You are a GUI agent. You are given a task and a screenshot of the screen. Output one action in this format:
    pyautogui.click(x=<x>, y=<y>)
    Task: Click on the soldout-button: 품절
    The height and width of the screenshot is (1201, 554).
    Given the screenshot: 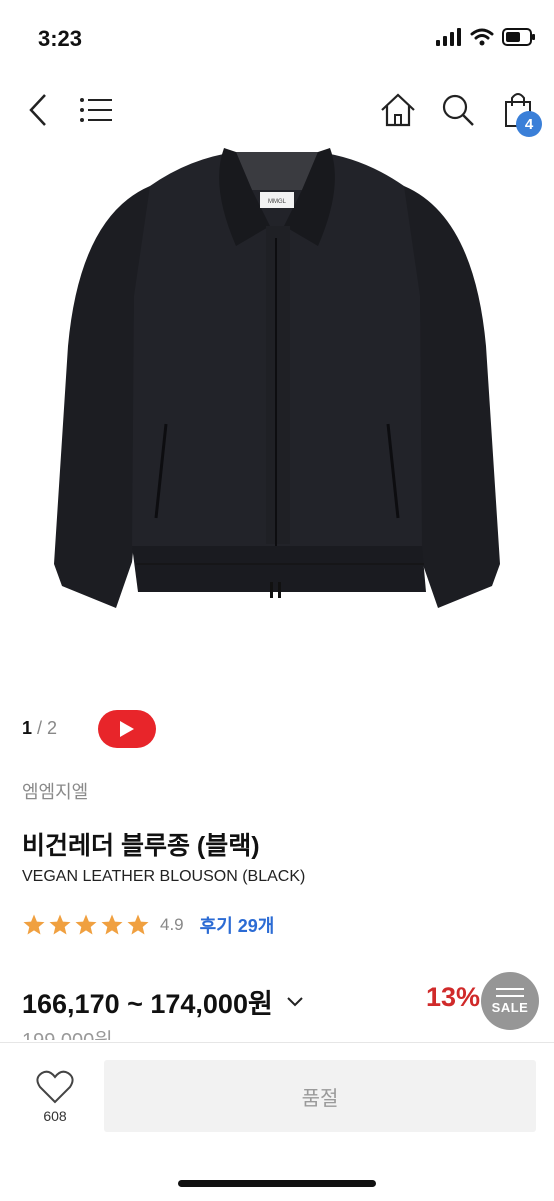 What is the action you would take?
    pyautogui.click(x=320, y=1096)
    